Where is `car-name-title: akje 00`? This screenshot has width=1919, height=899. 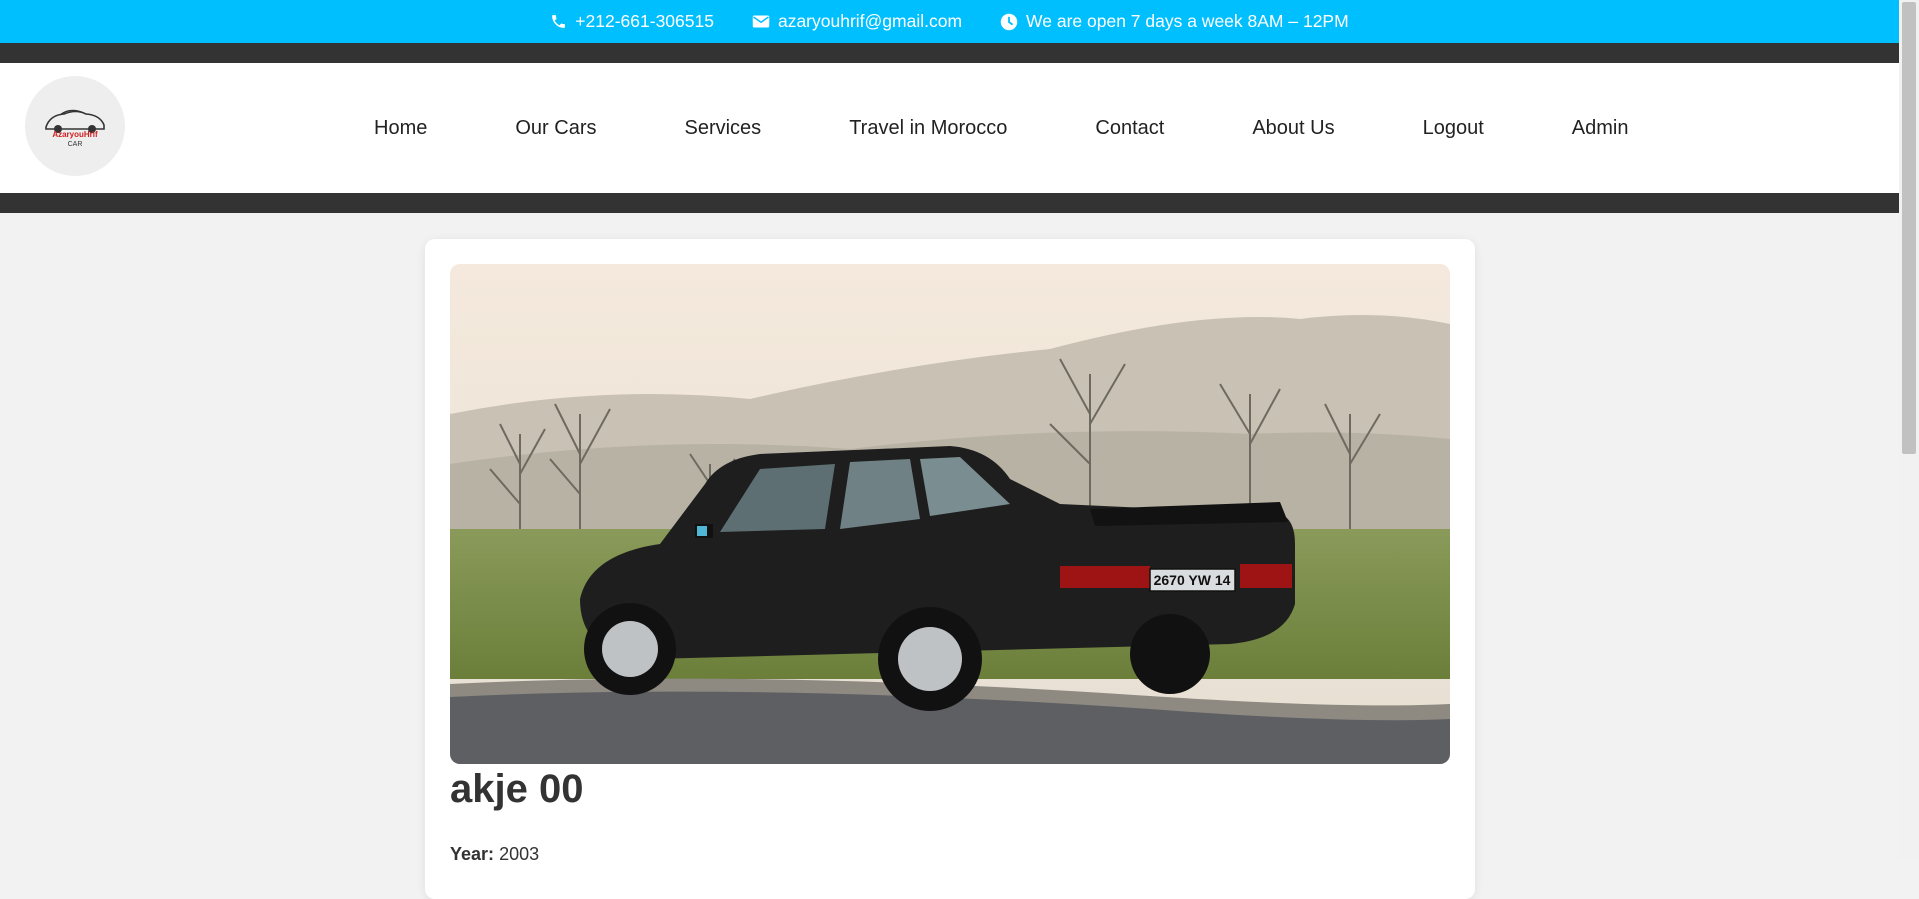
car-name-title: akje 00 is located at coordinates (517, 789).